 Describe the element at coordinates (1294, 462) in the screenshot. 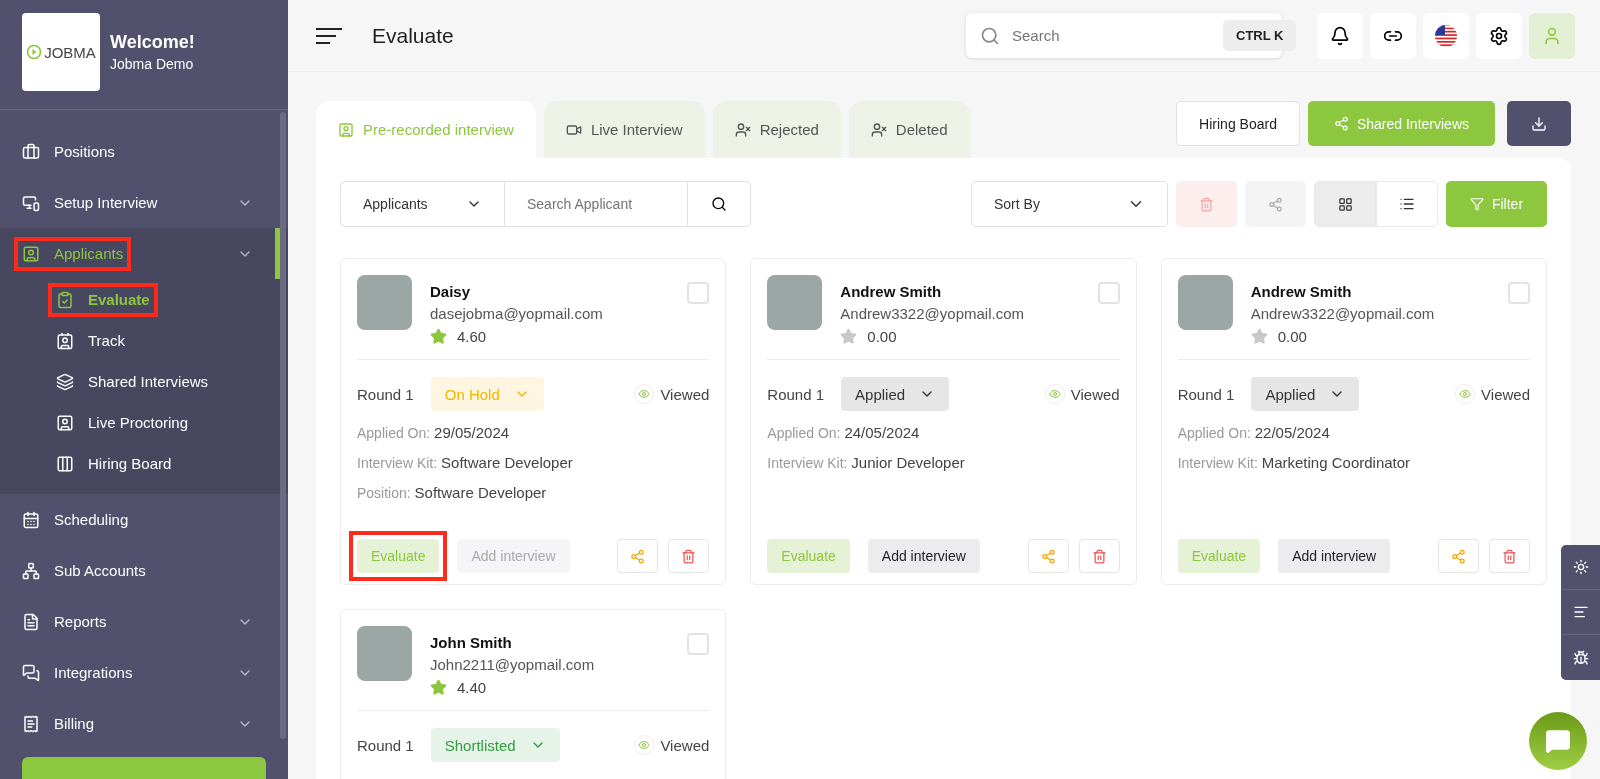

I see `detail-line: Interview Kit: Marketing Coordinator` at that location.